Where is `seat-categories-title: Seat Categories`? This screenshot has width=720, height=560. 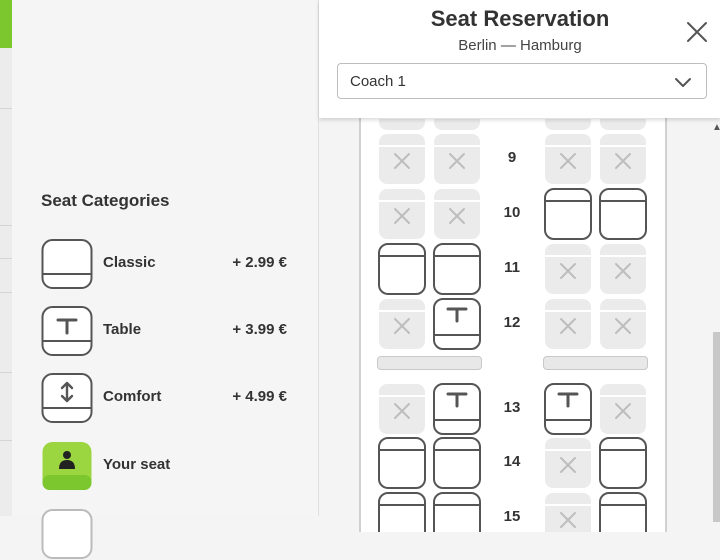
seat-categories-title: Seat Categories is located at coordinates (105, 200).